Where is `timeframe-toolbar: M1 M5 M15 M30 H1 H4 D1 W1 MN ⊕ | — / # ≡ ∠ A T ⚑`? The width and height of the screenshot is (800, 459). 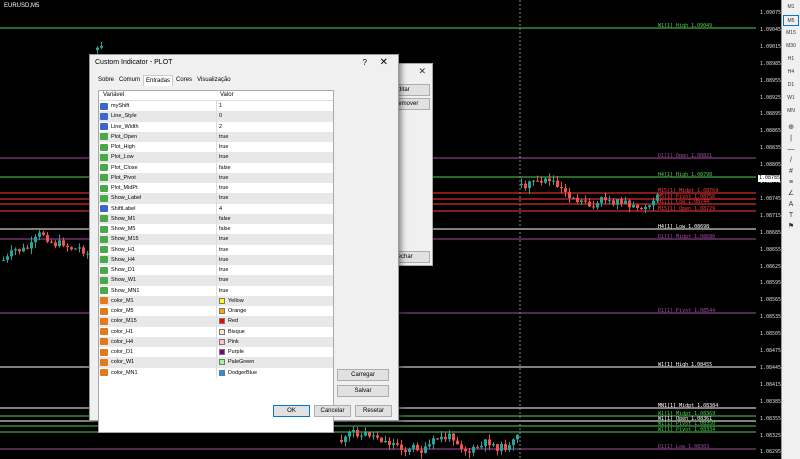 timeframe-toolbar: M1 M5 M15 M30 H1 H4 D1 W1 MN ⊕ | — / # ≡ ∠ A T ⚑ is located at coordinates (790, 229).